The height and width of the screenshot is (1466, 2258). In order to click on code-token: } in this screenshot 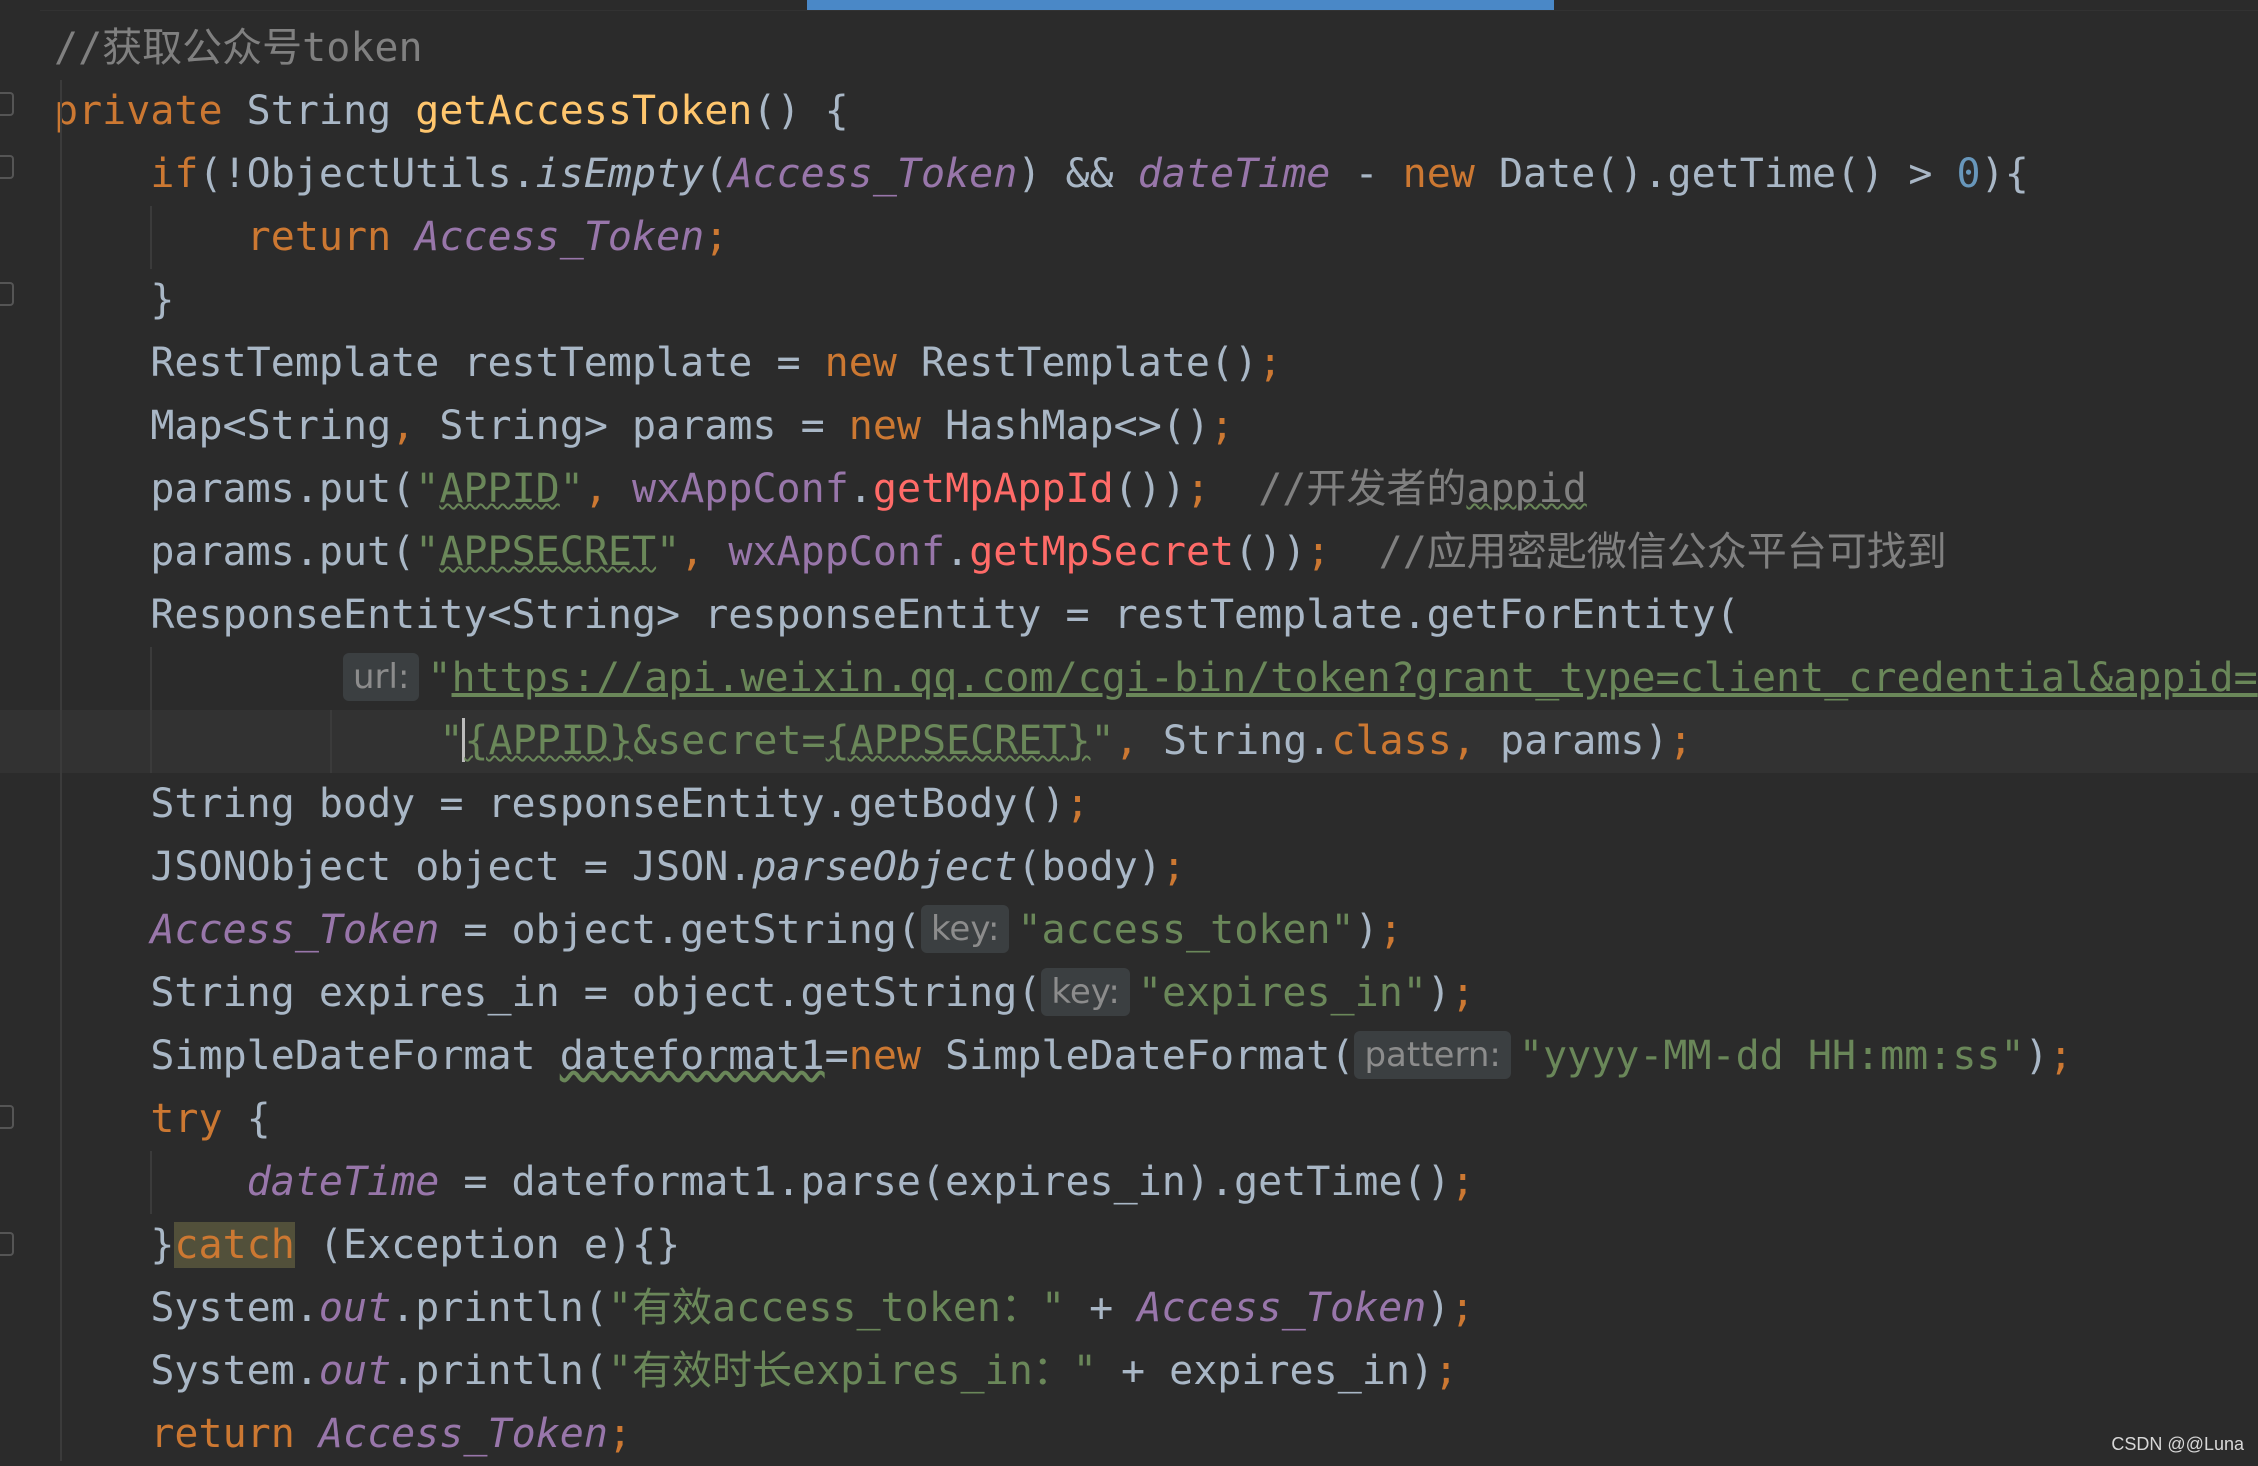, I will do `click(114, 1245)`.